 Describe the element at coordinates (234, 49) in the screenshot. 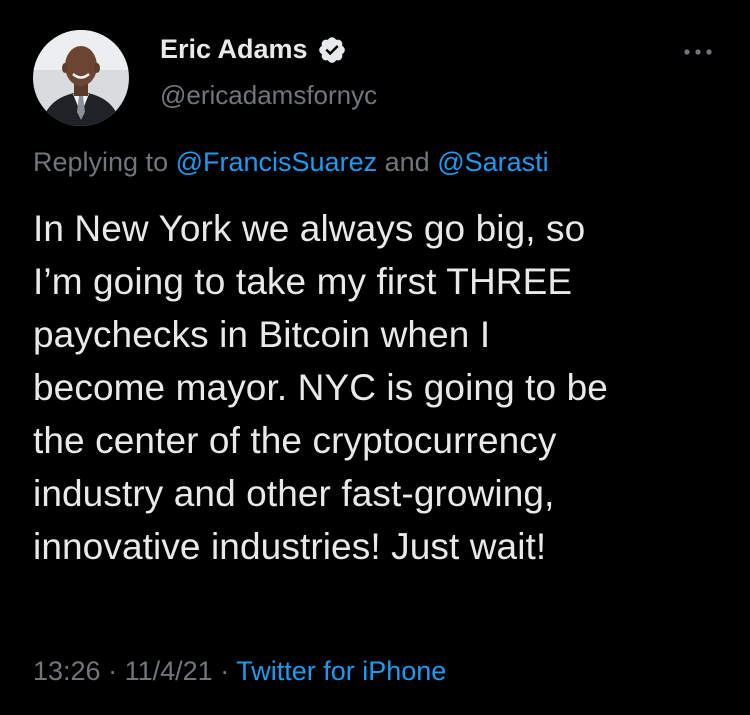

I see `author-display-name: Eric Adams` at that location.